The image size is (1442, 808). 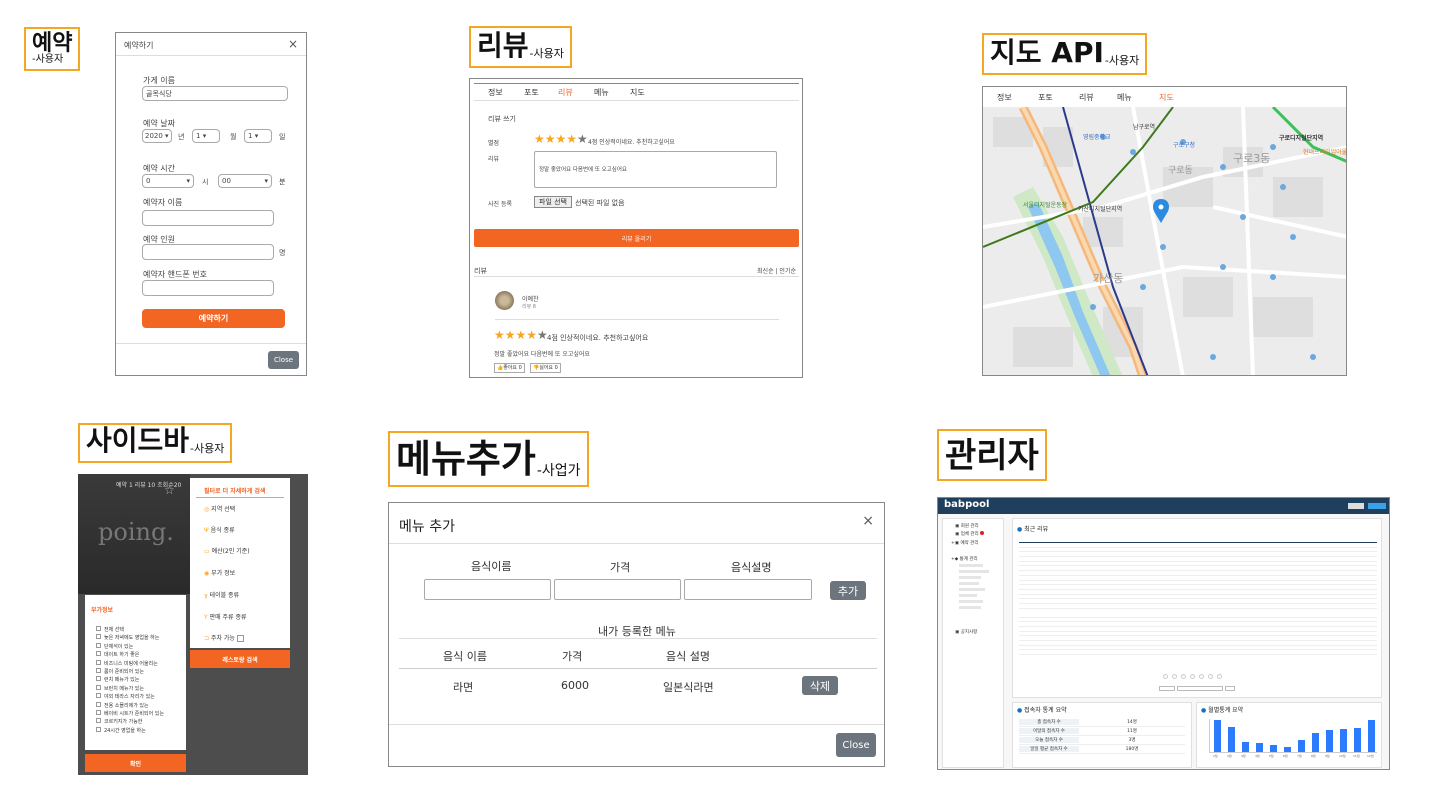 I want to click on hour-unit: 시, so click(x=205, y=182).